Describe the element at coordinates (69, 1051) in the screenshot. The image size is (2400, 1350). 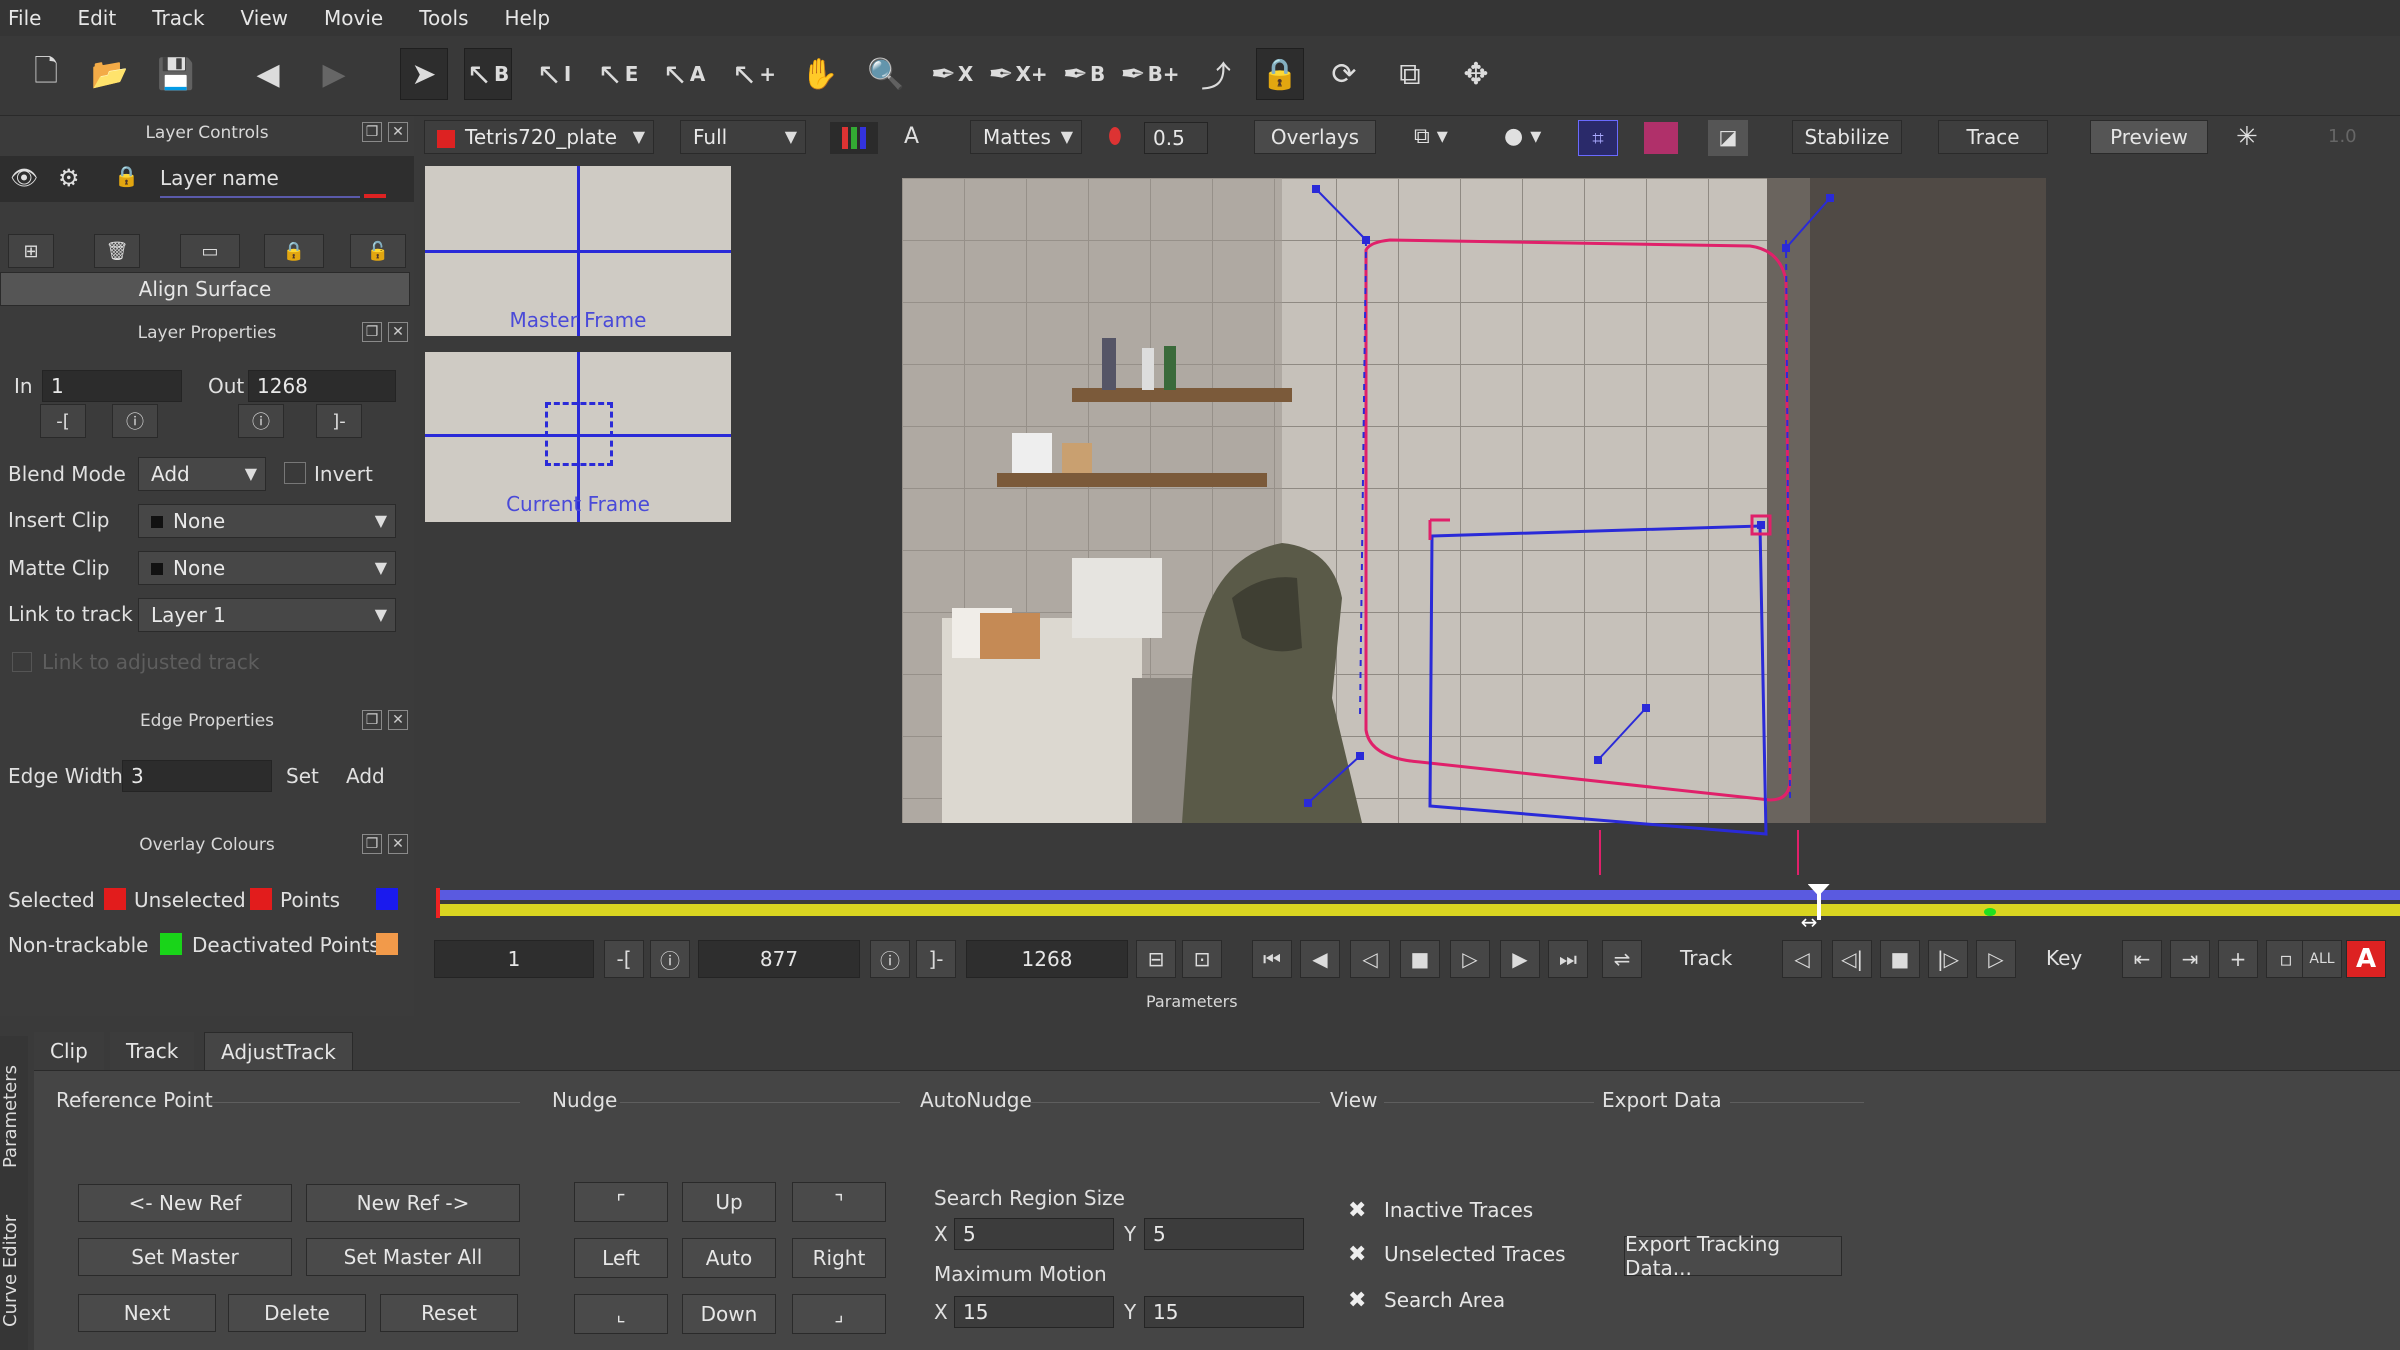
I see `tab-clip: Clip` at that location.